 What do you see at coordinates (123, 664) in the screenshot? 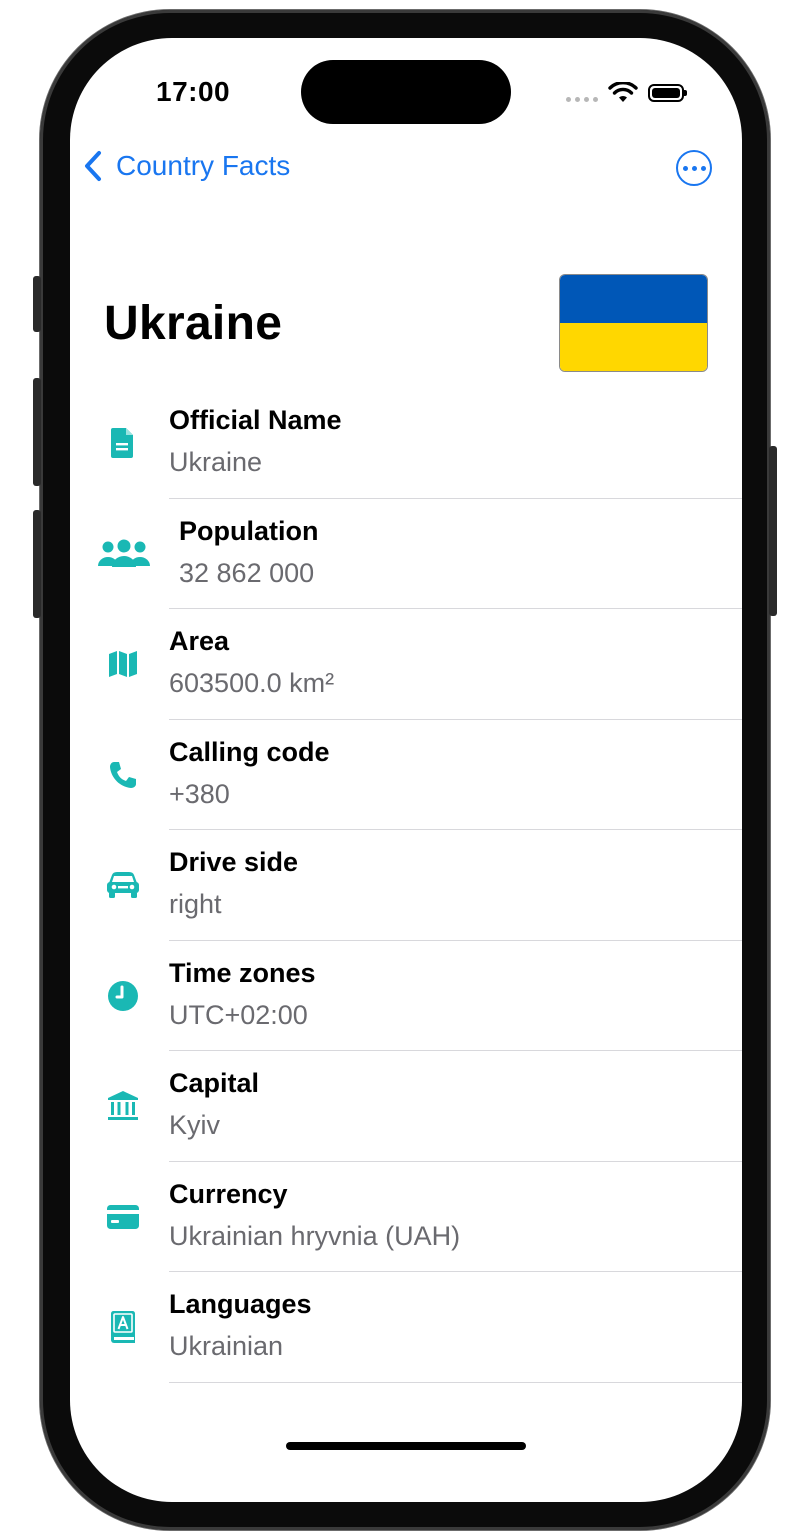
I see `map-icon` at bounding box center [123, 664].